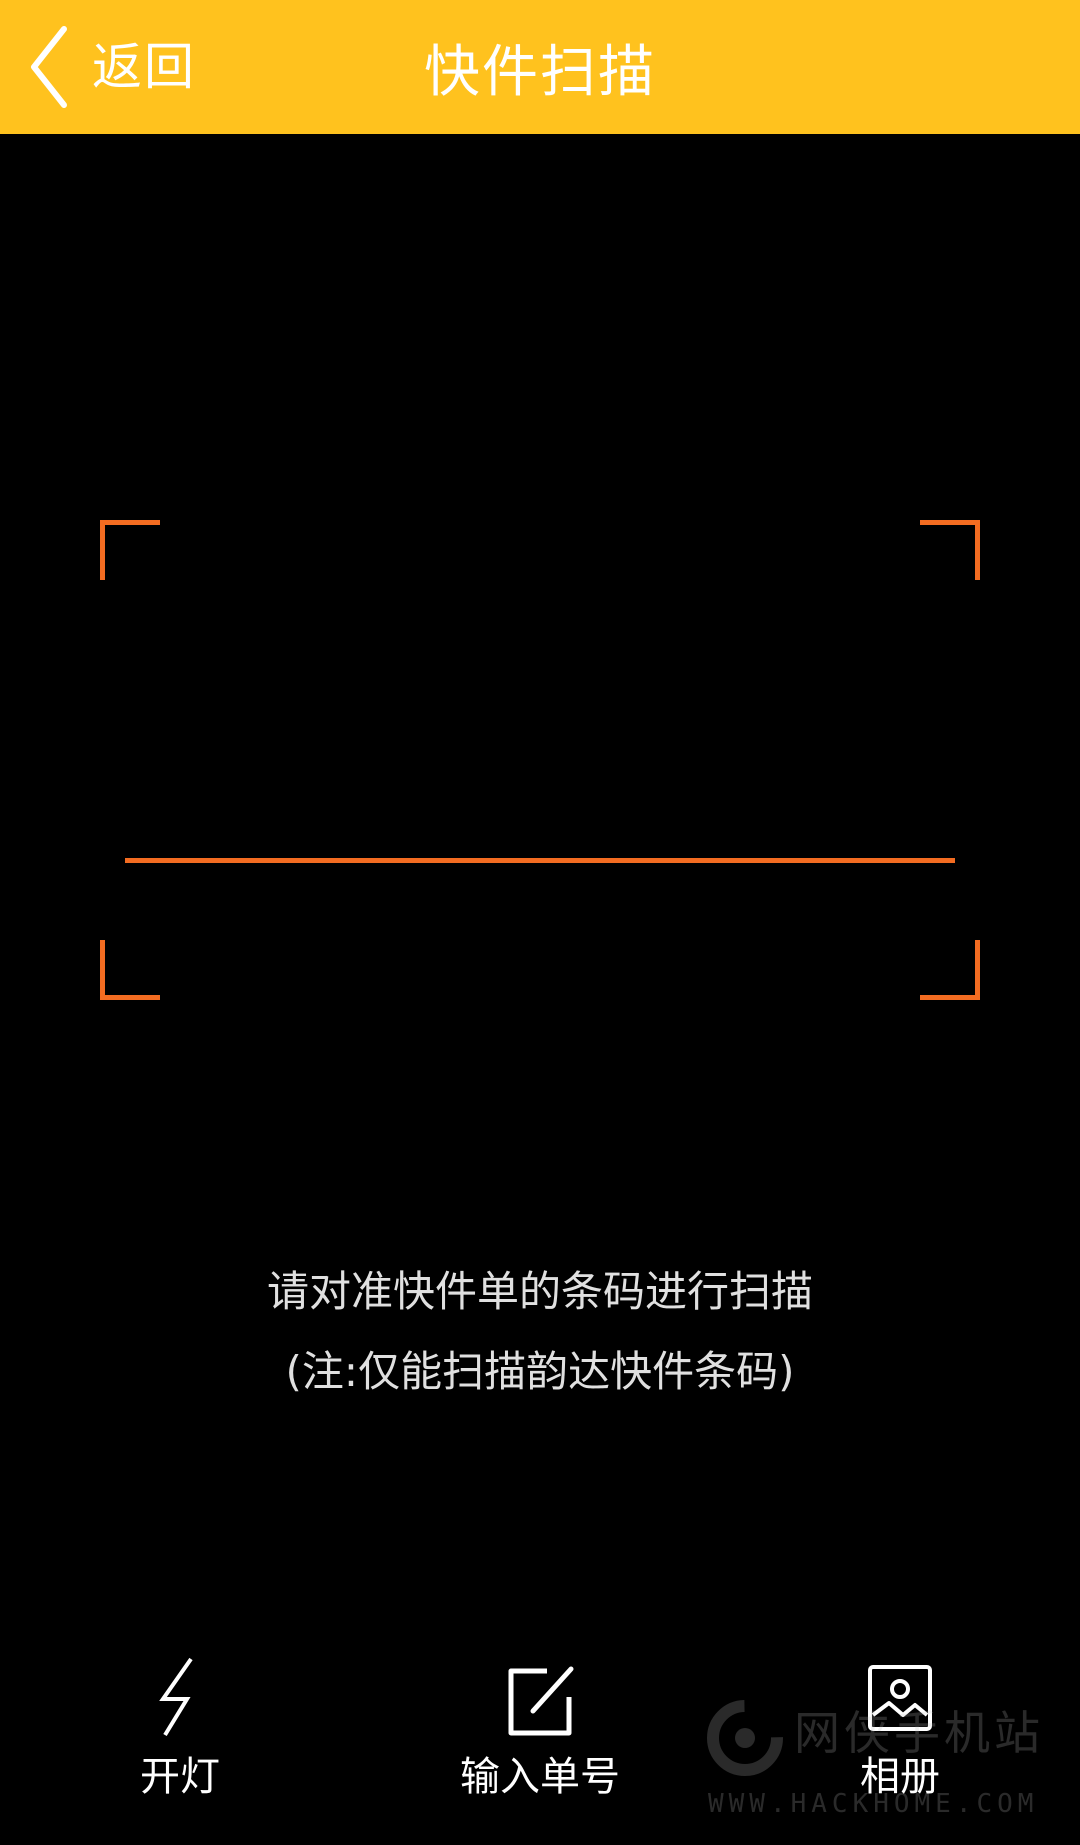  I want to click on bottom-toolbar: 开灯 输入单号 相册, so click(540, 1750).